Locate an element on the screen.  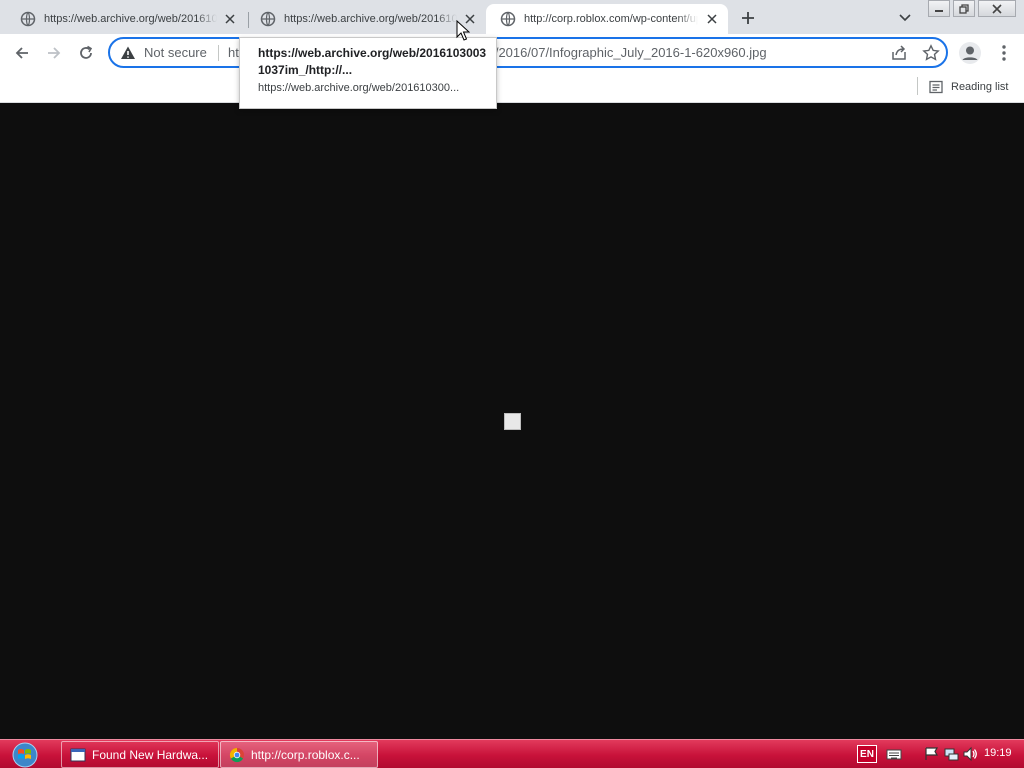
close-window-button is located at coordinates (997, 8).